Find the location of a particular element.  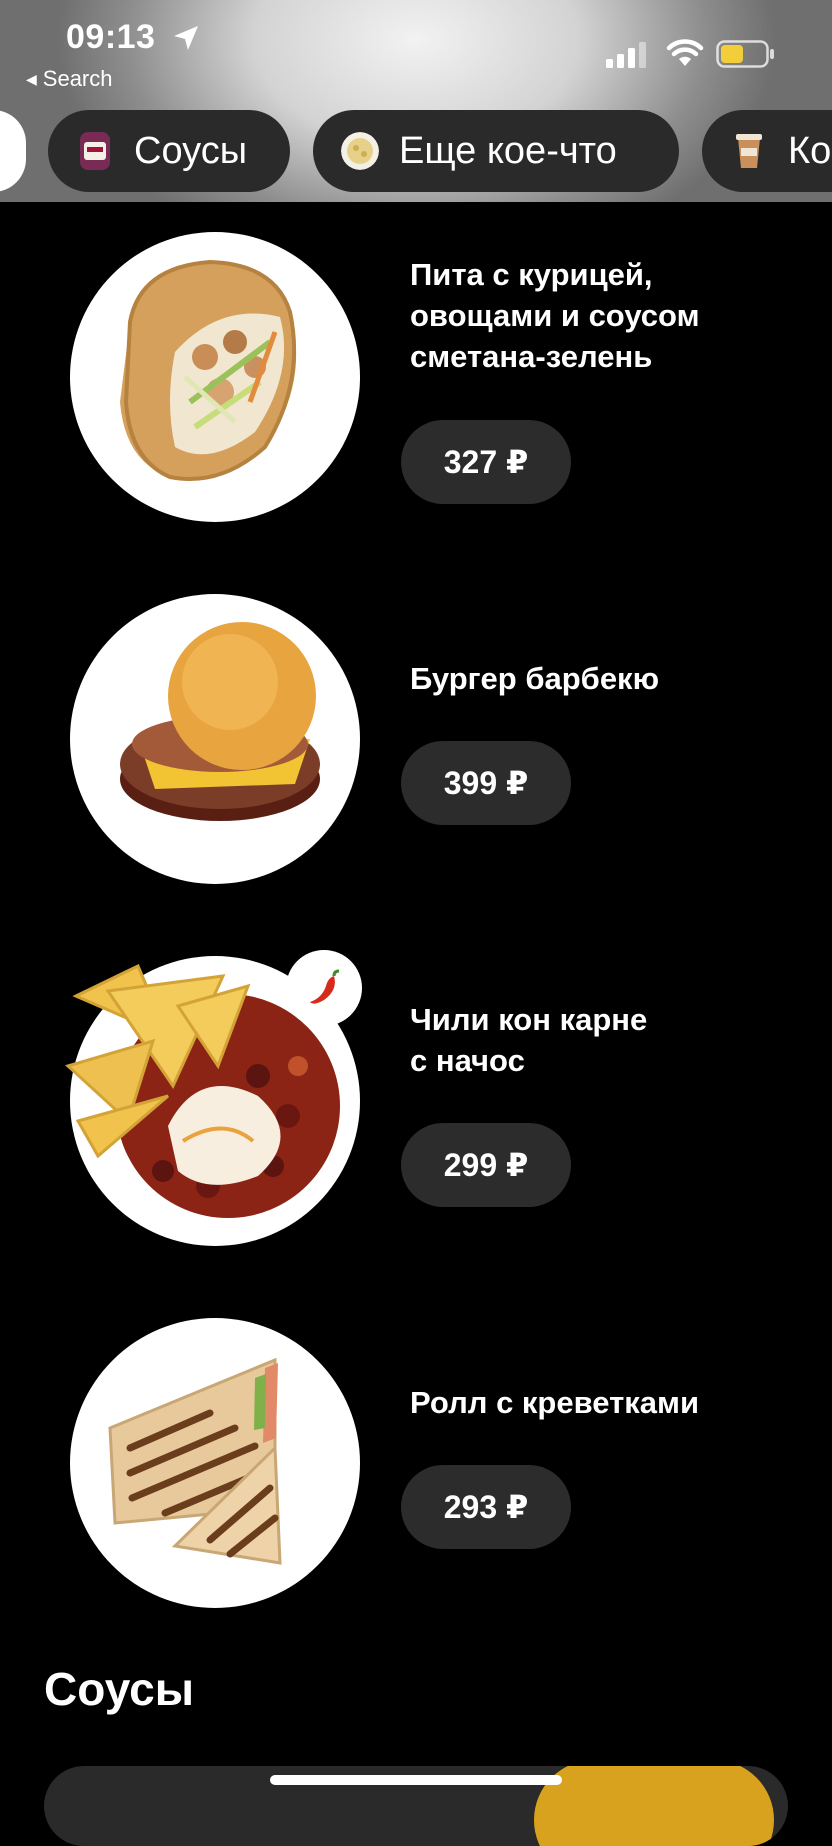

burger-image is located at coordinates (215, 739).